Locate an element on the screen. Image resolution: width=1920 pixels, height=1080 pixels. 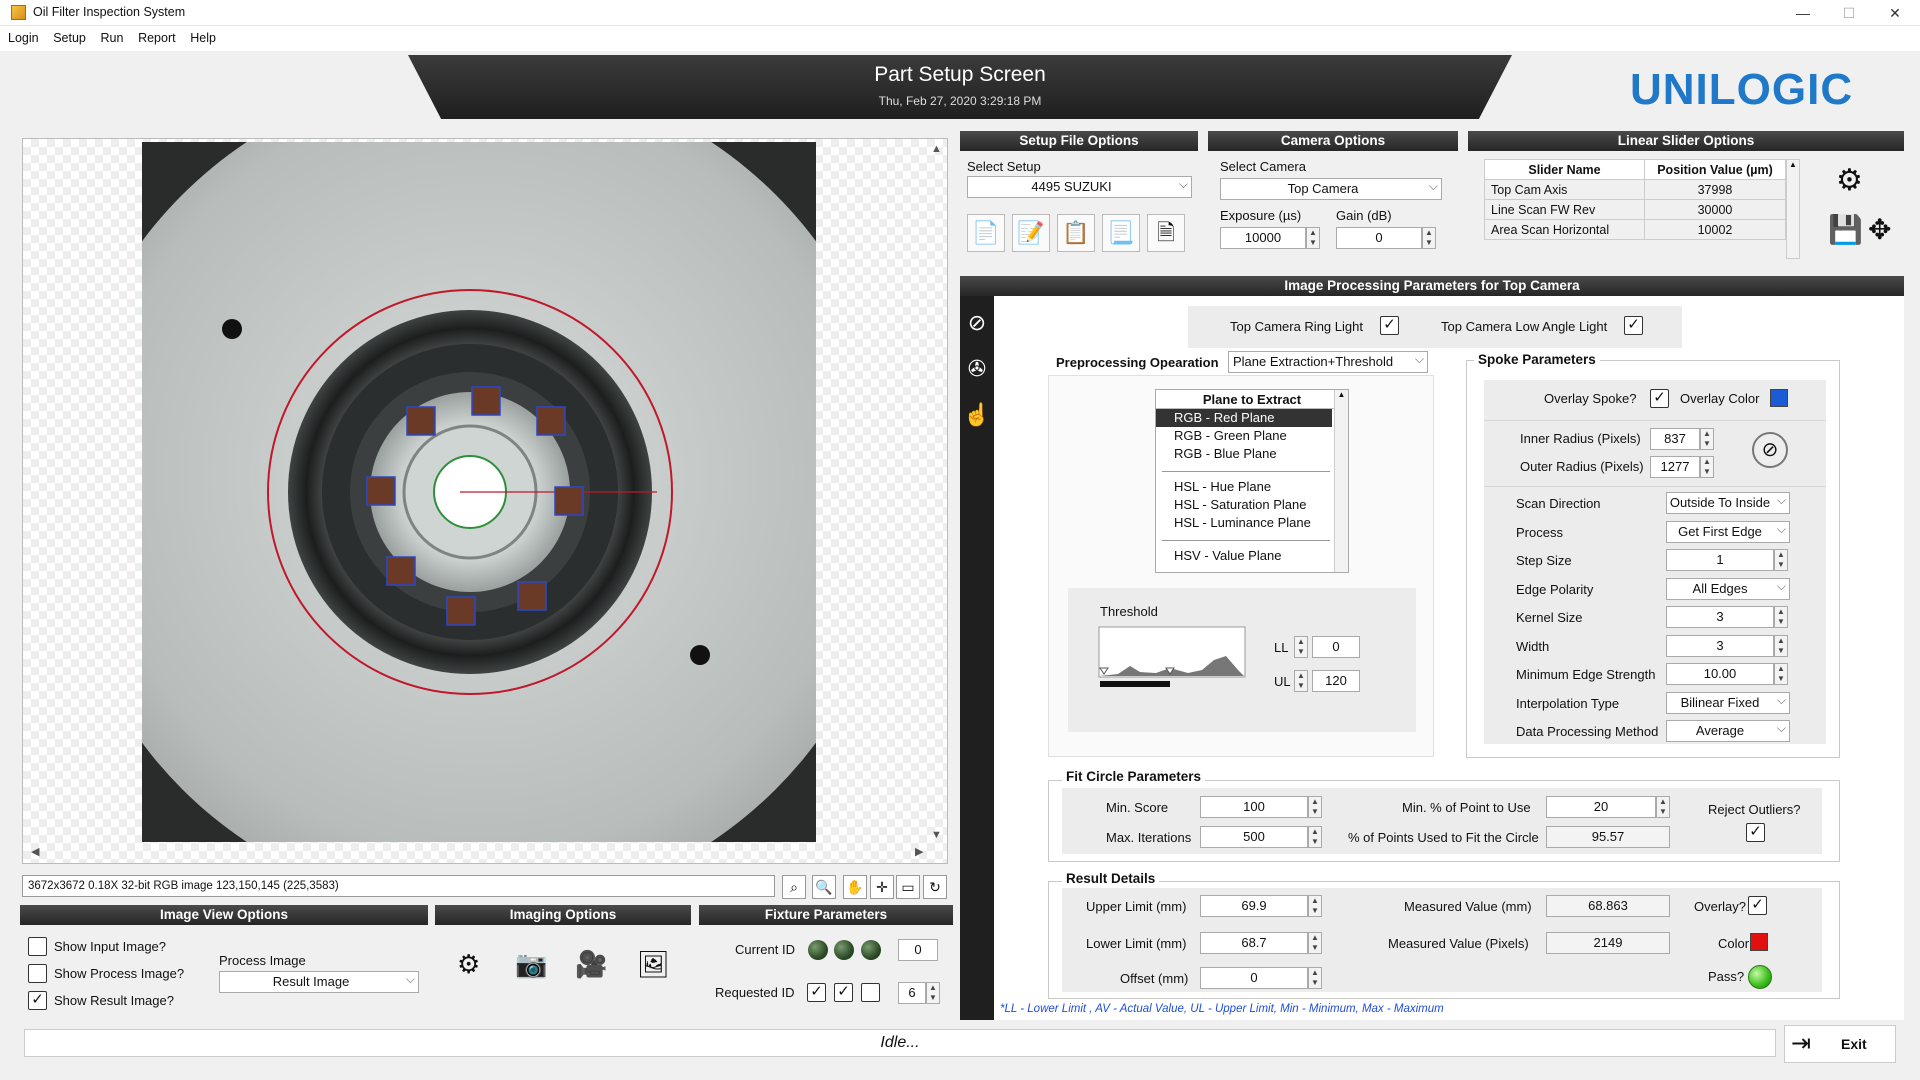
exit-button: ⇥ Exit is located at coordinates (1840, 1044).